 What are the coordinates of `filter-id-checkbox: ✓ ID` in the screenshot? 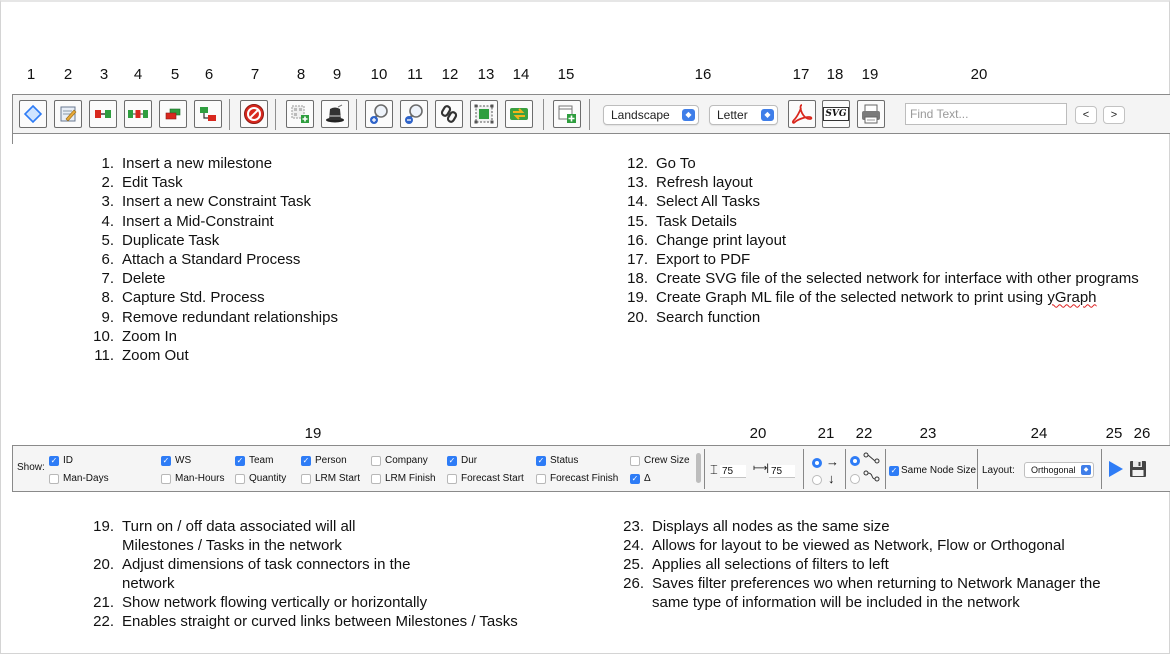 It's located at (61, 460).